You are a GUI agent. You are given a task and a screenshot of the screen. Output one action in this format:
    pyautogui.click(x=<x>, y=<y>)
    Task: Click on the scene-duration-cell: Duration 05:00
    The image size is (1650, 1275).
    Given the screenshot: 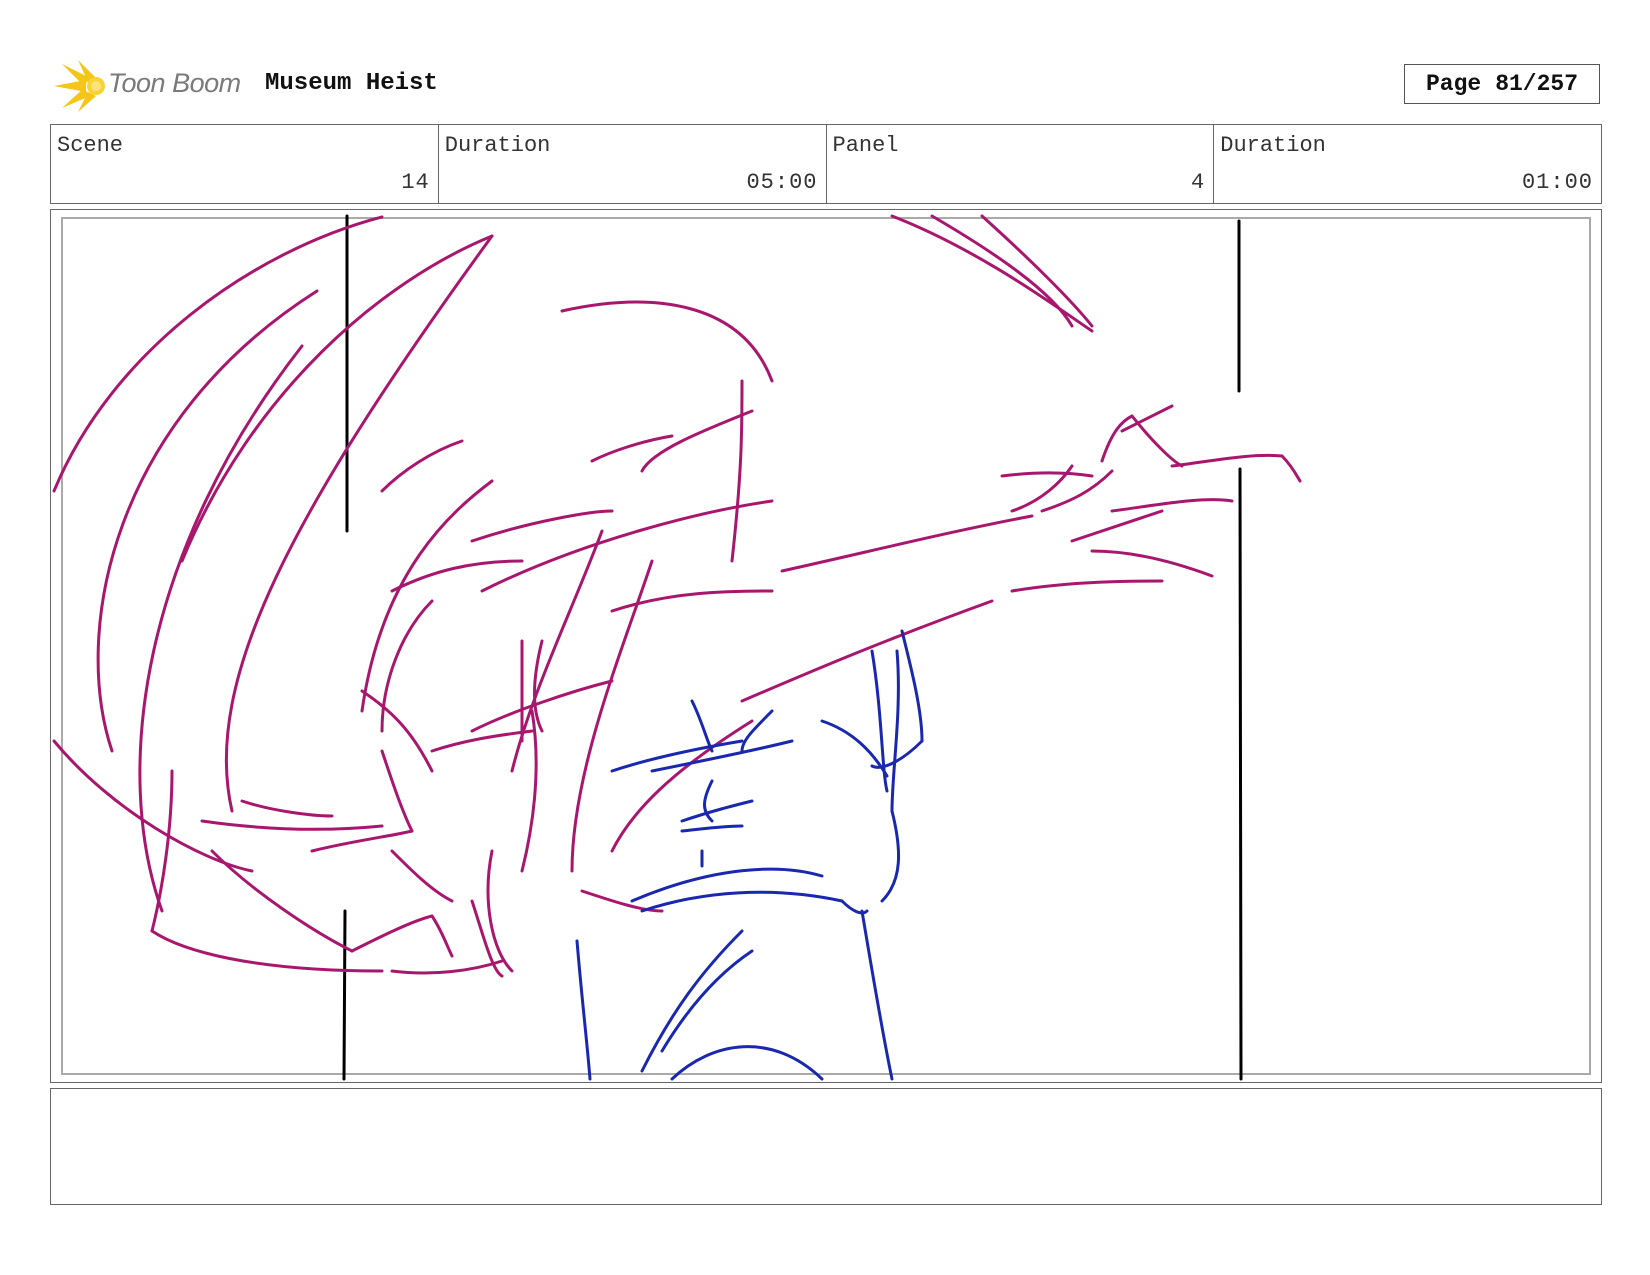 What is the action you would take?
    pyautogui.click(x=633, y=164)
    